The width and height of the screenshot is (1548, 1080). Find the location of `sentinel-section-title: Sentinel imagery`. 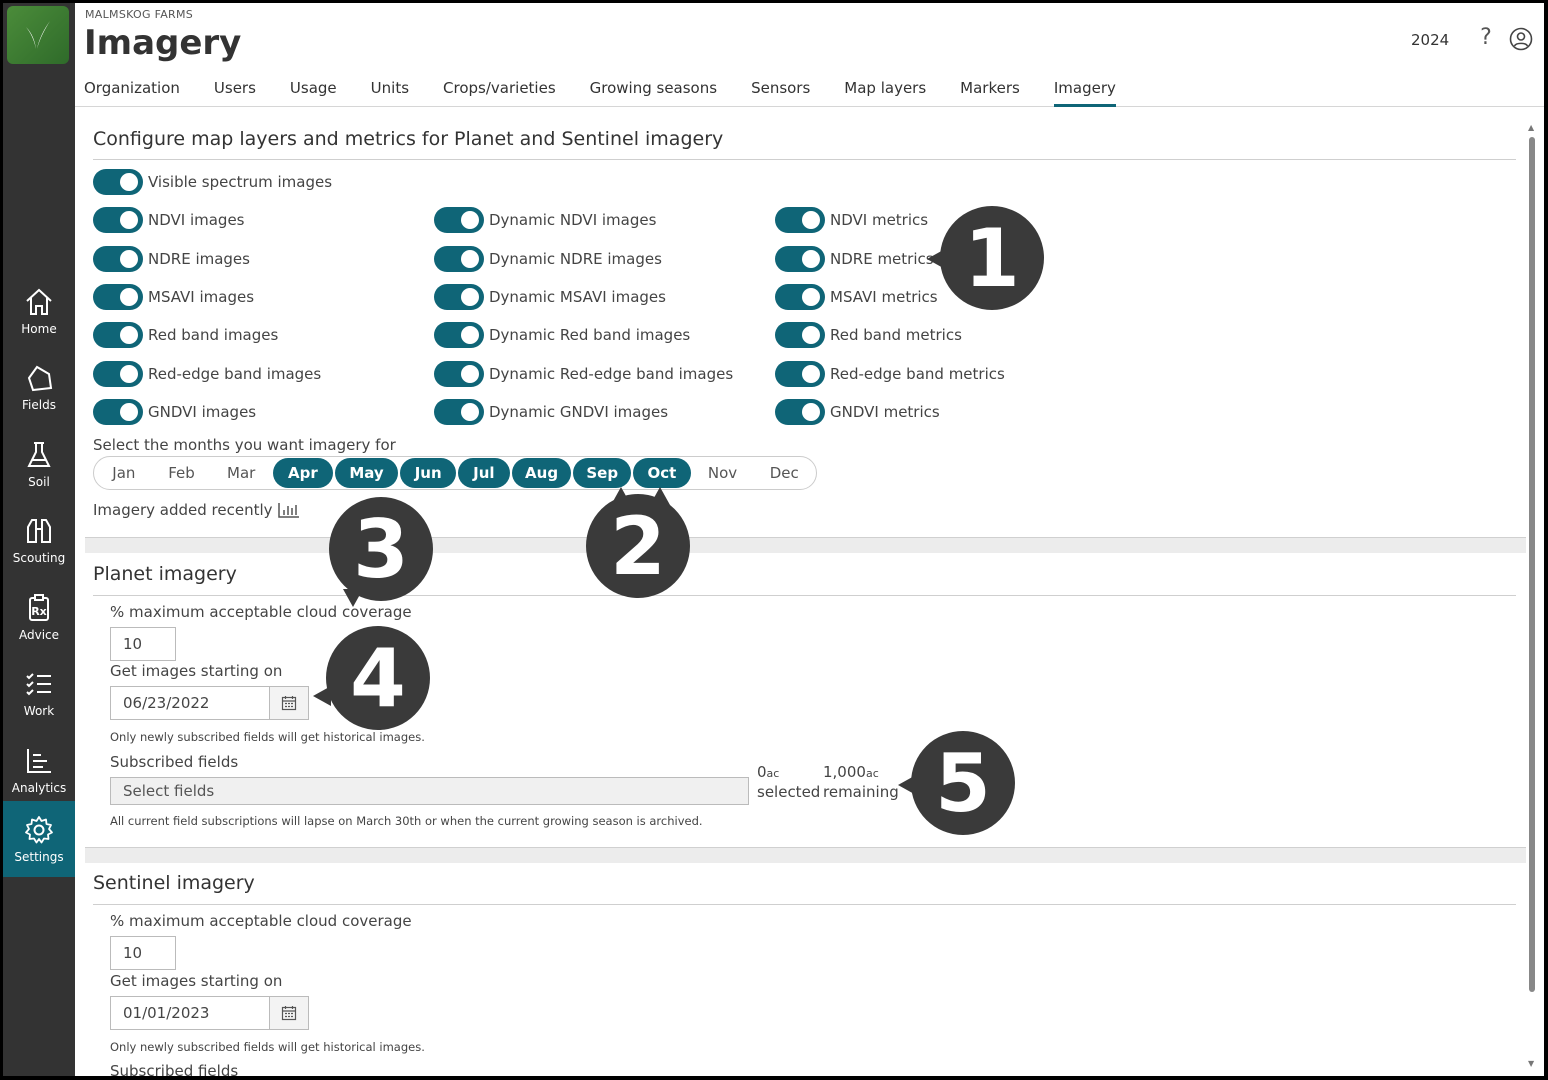

sentinel-section-title: Sentinel imagery is located at coordinates (174, 883).